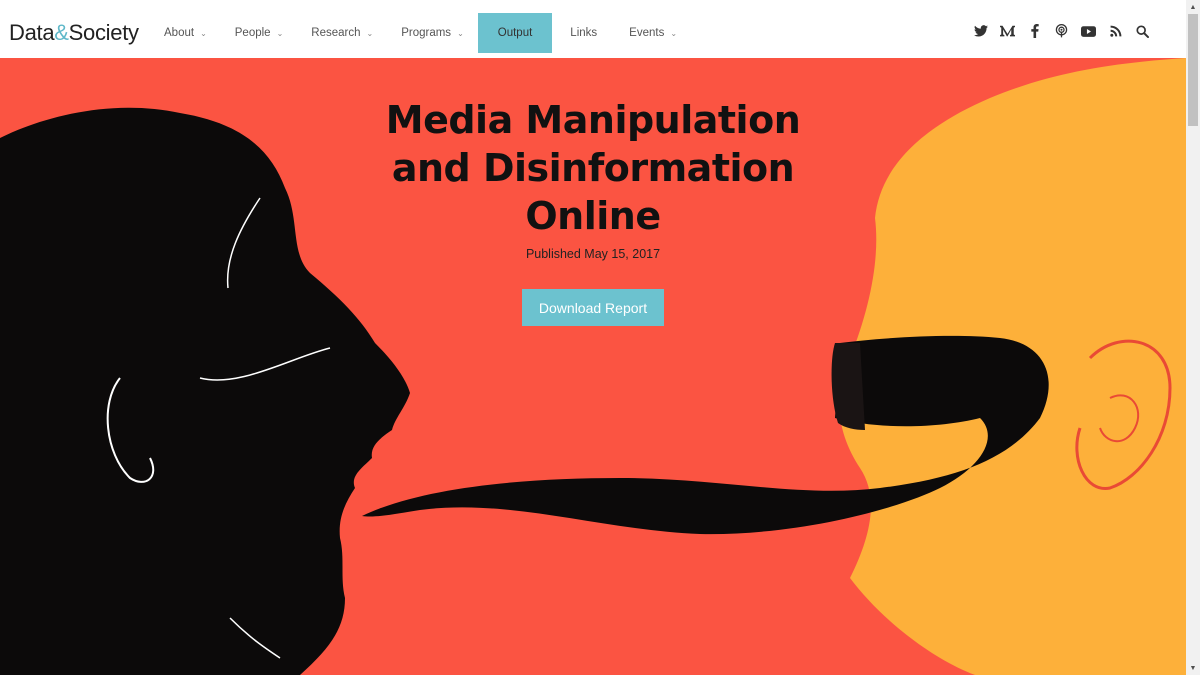  Describe the element at coordinates (1088, 31) in the screenshot. I see `youtube-icon` at that location.